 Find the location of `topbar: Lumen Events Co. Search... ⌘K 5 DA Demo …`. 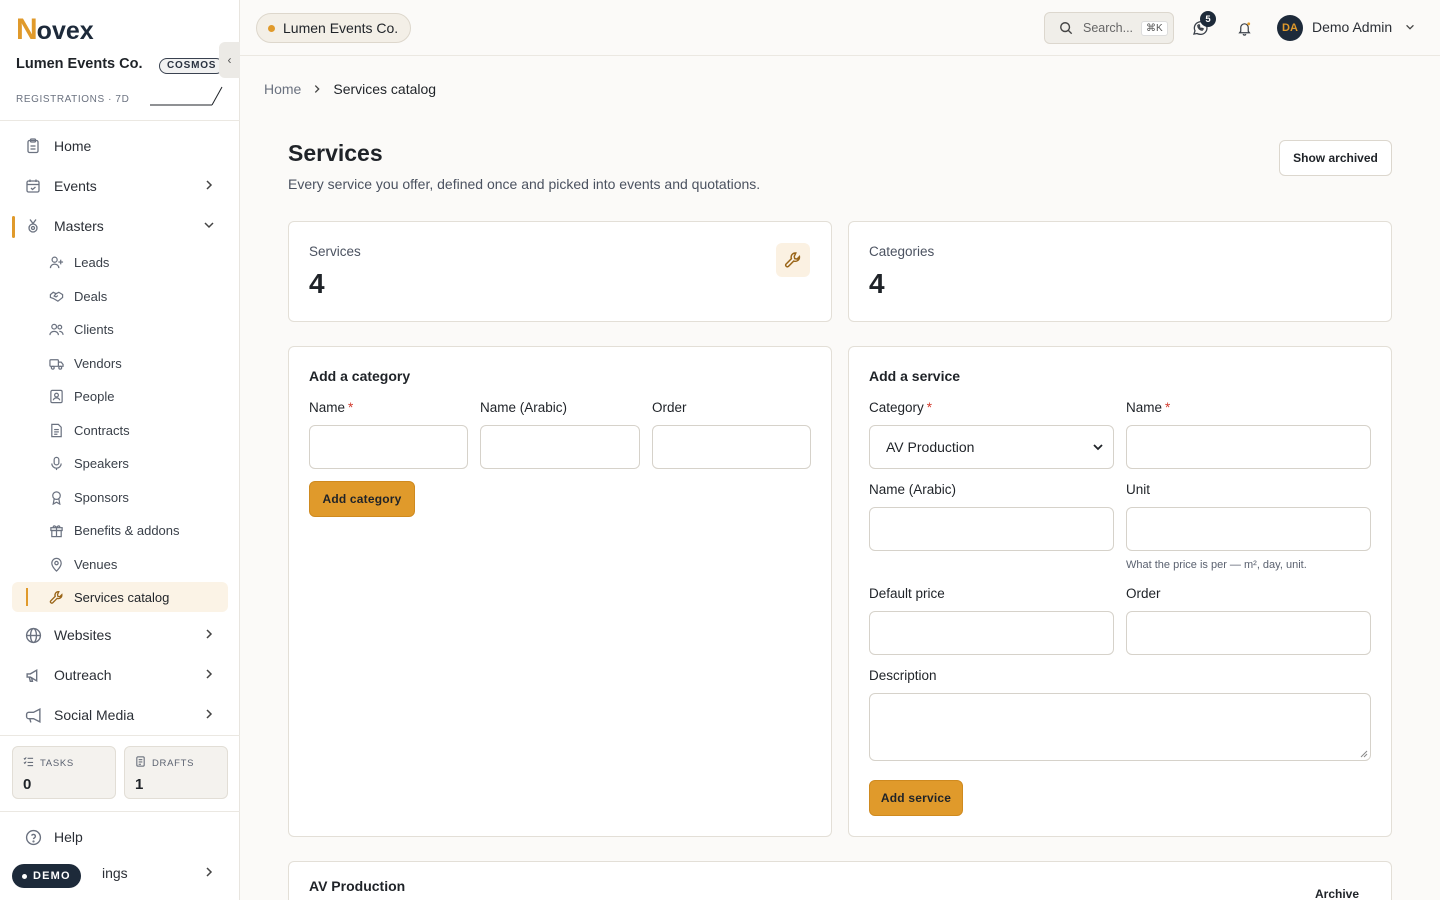

topbar: Lumen Events Co. Search... ⌘K 5 DA Demo … is located at coordinates (840, 28).